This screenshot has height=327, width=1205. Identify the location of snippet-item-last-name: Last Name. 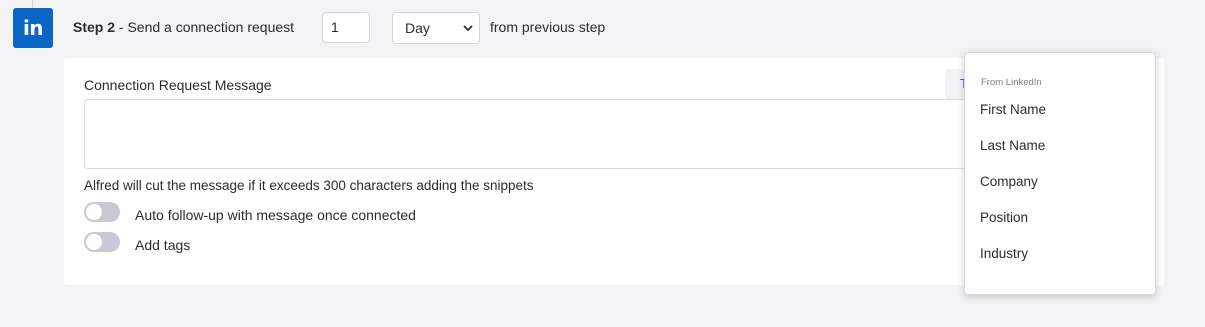
(1012, 145).